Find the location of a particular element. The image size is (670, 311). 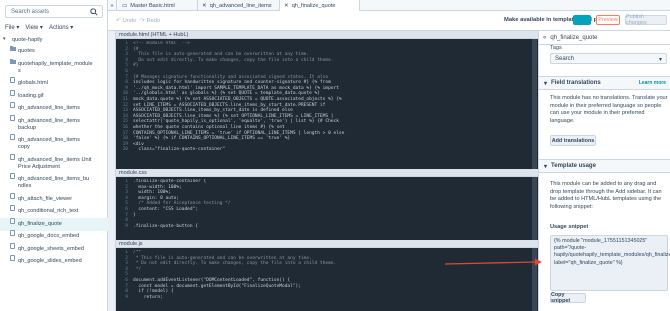

tree-item-label: loading.gif is located at coordinates (31, 95).